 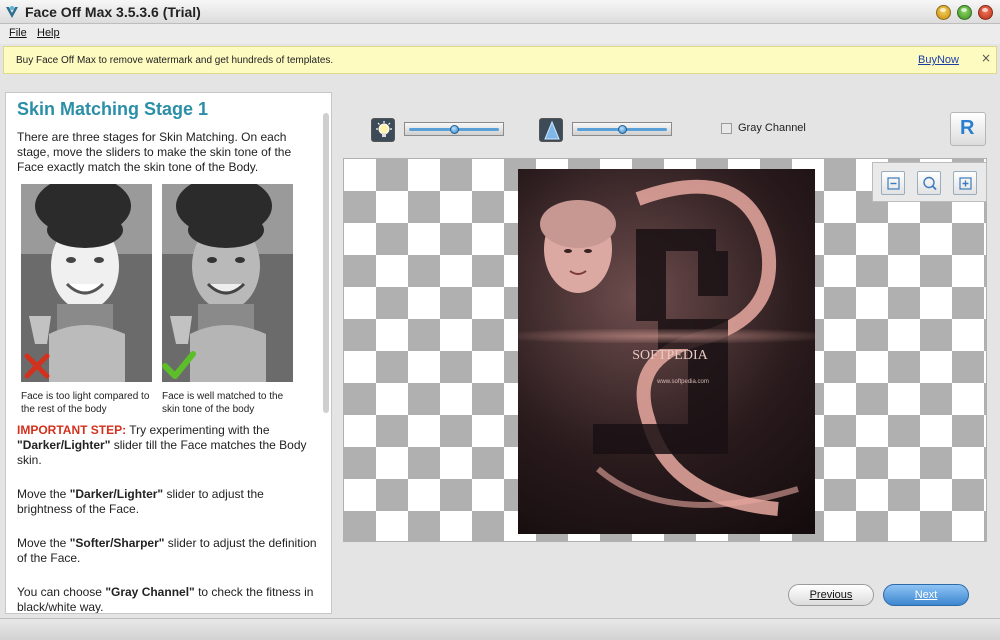 I want to click on darker-lighter-slider-thumb, so click(x=454, y=129).